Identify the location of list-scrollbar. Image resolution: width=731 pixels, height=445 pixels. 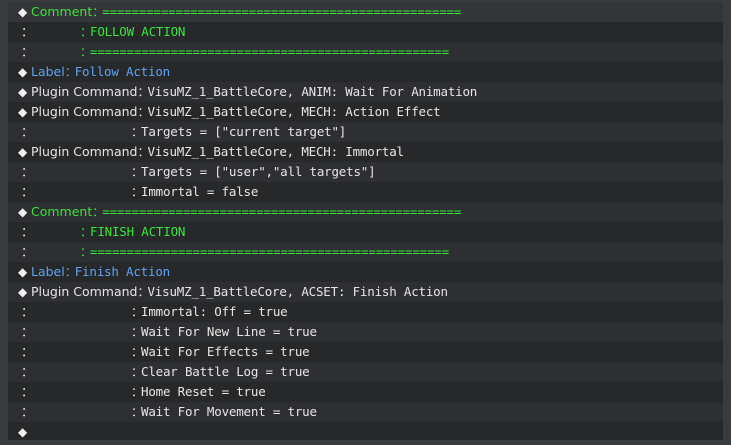
(728, 221).